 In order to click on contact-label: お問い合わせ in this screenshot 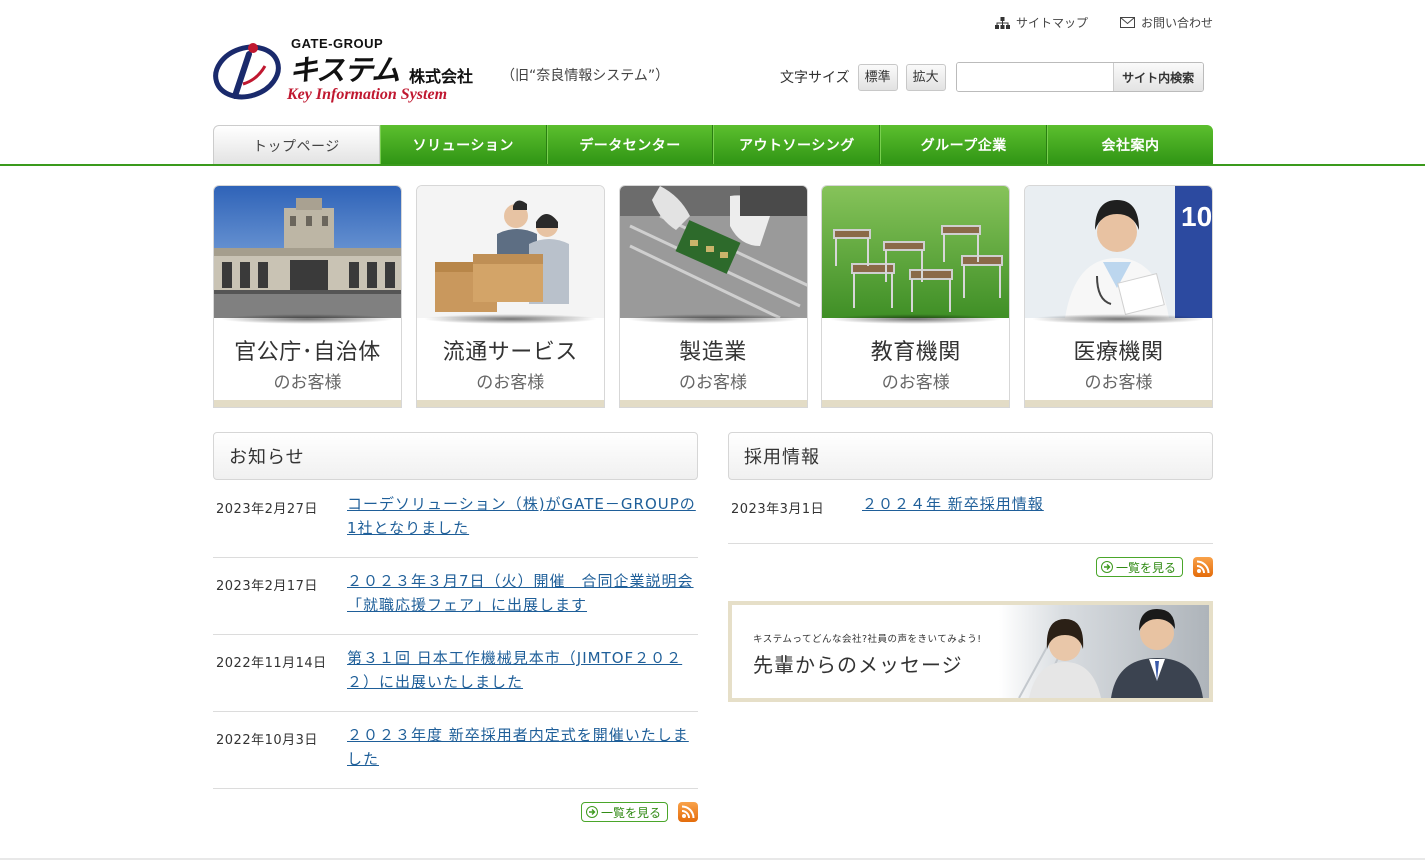, I will do `click(1176, 23)`.